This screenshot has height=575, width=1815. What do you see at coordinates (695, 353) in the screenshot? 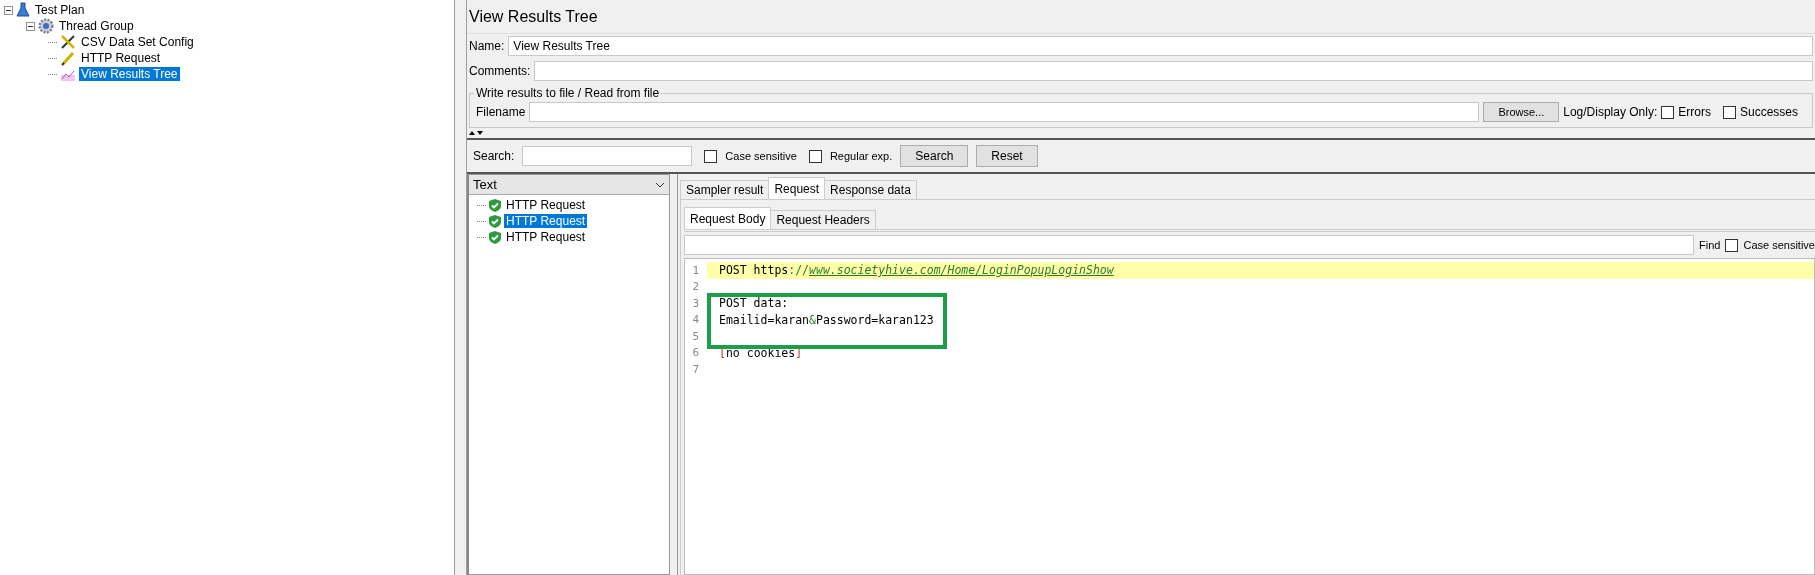
I see `line-number: 6` at bounding box center [695, 353].